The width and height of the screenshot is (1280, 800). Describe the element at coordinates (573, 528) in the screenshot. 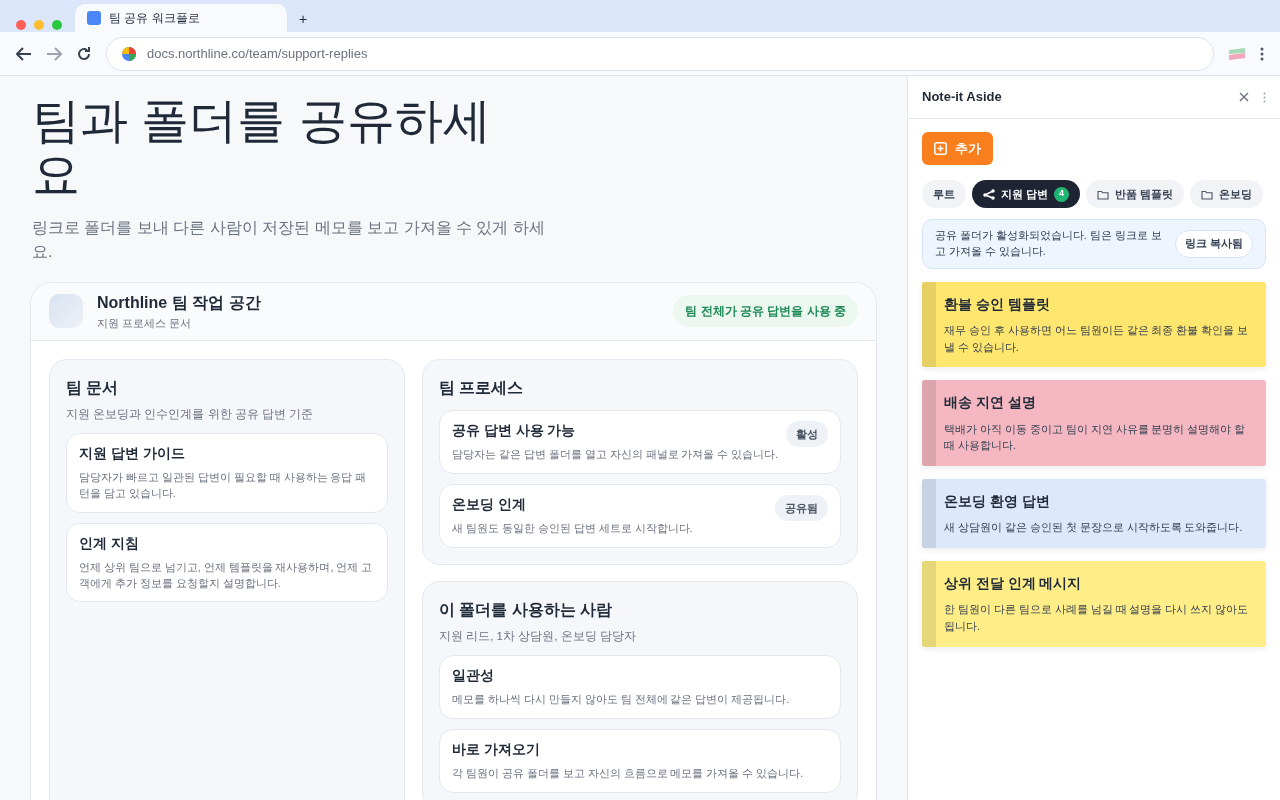

I see `item-text: 새 팀원도 동일한 승인된 답변 세트로 시작합니다.` at that location.